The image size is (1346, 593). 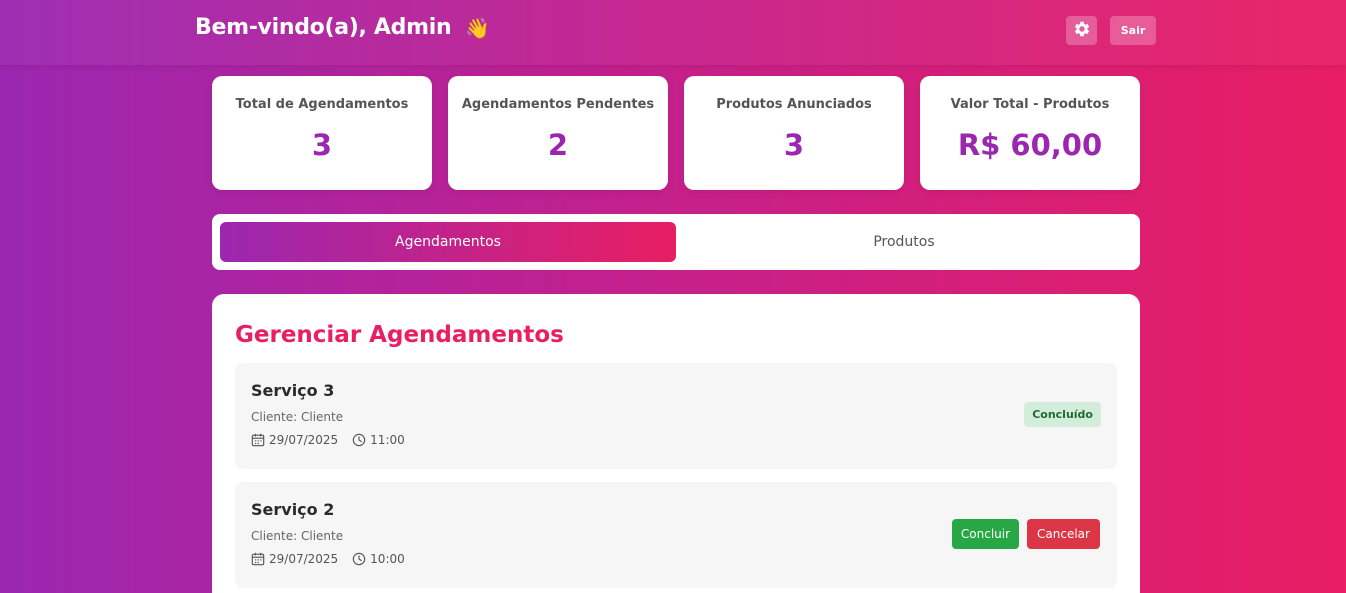 I want to click on welcome-text: Bem-vindo(a), Admin, so click(x=323, y=27).